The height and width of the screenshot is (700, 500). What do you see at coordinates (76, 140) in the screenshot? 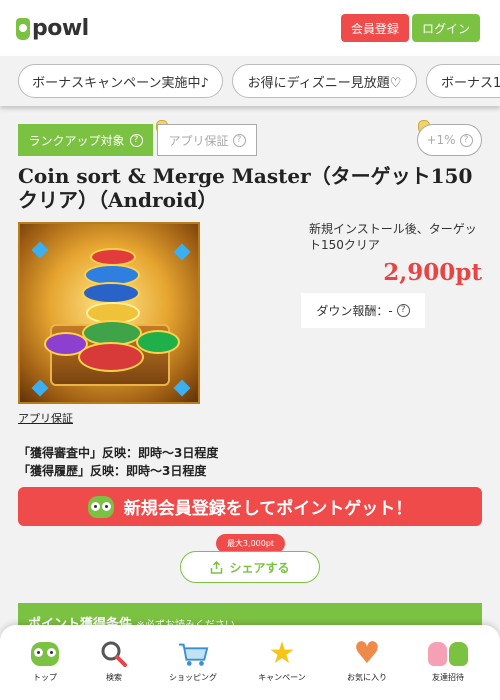
I see `rank-up-label: ランクアップ対象` at bounding box center [76, 140].